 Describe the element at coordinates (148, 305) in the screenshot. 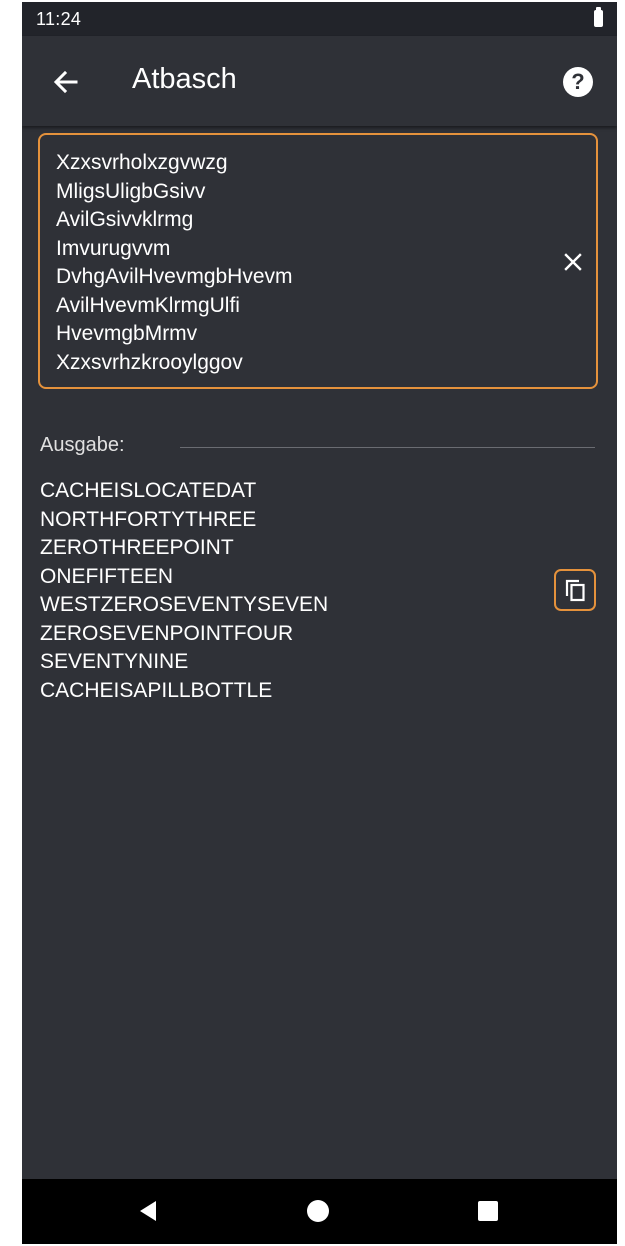

I see `input-line: AvilHvevmKlrmgUlfi` at that location.